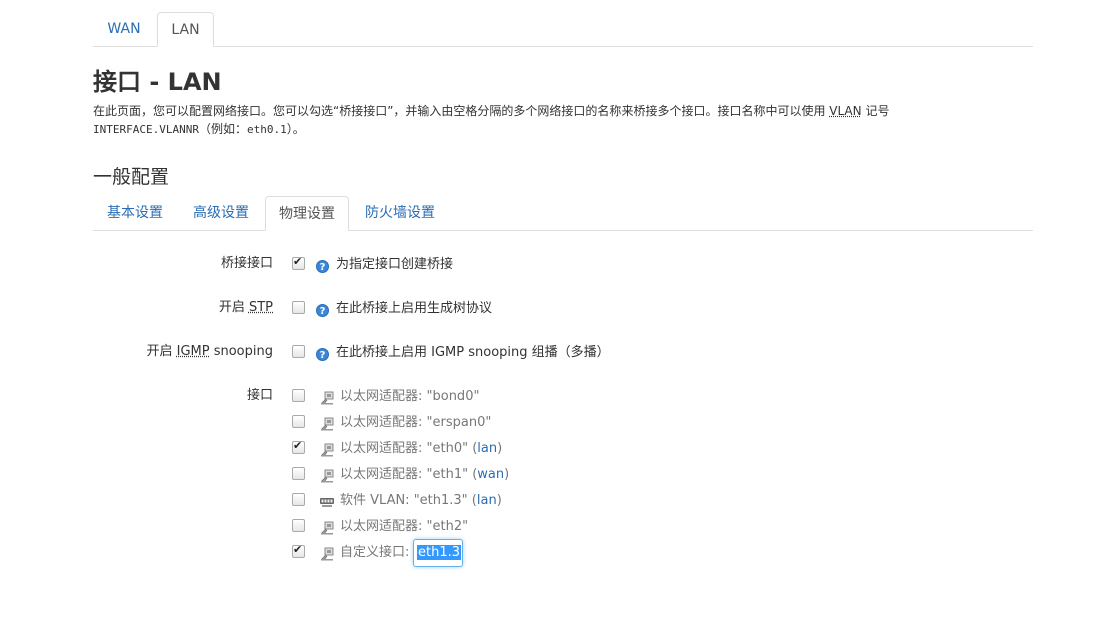 The width and height of the screenshot is (1095, 637). I want to click on interface-checkbox-eth1, so click(298, 473).